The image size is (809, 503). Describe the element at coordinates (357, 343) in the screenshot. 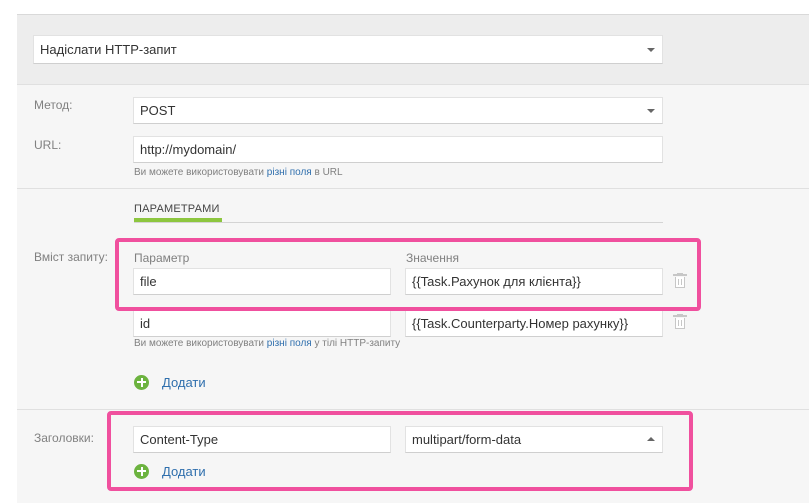

I see `body-hint-suffix: у тілі HTTP-запиту` at that location.